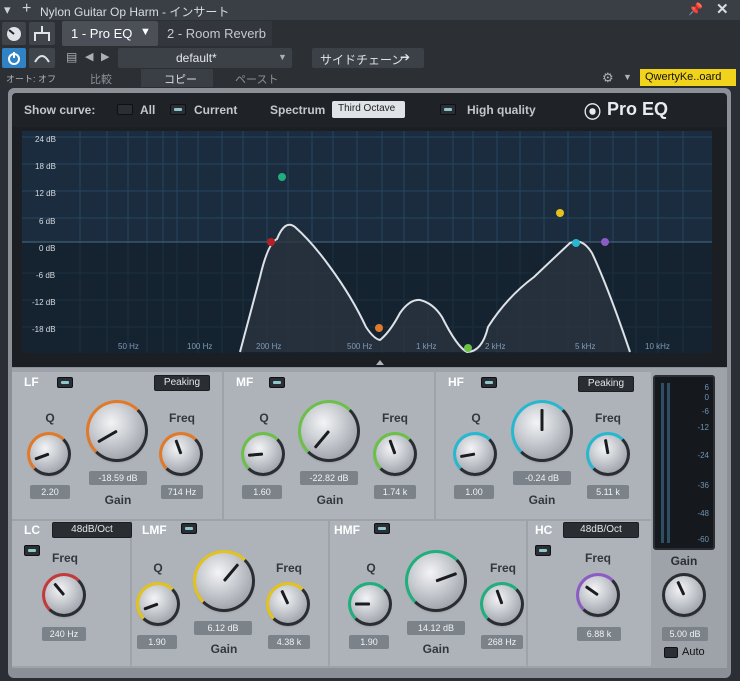 The image size is (740, 681). Describe the element at coordinates (560, 213) in the screenshot. I see `lmf-band-handle` at that location.